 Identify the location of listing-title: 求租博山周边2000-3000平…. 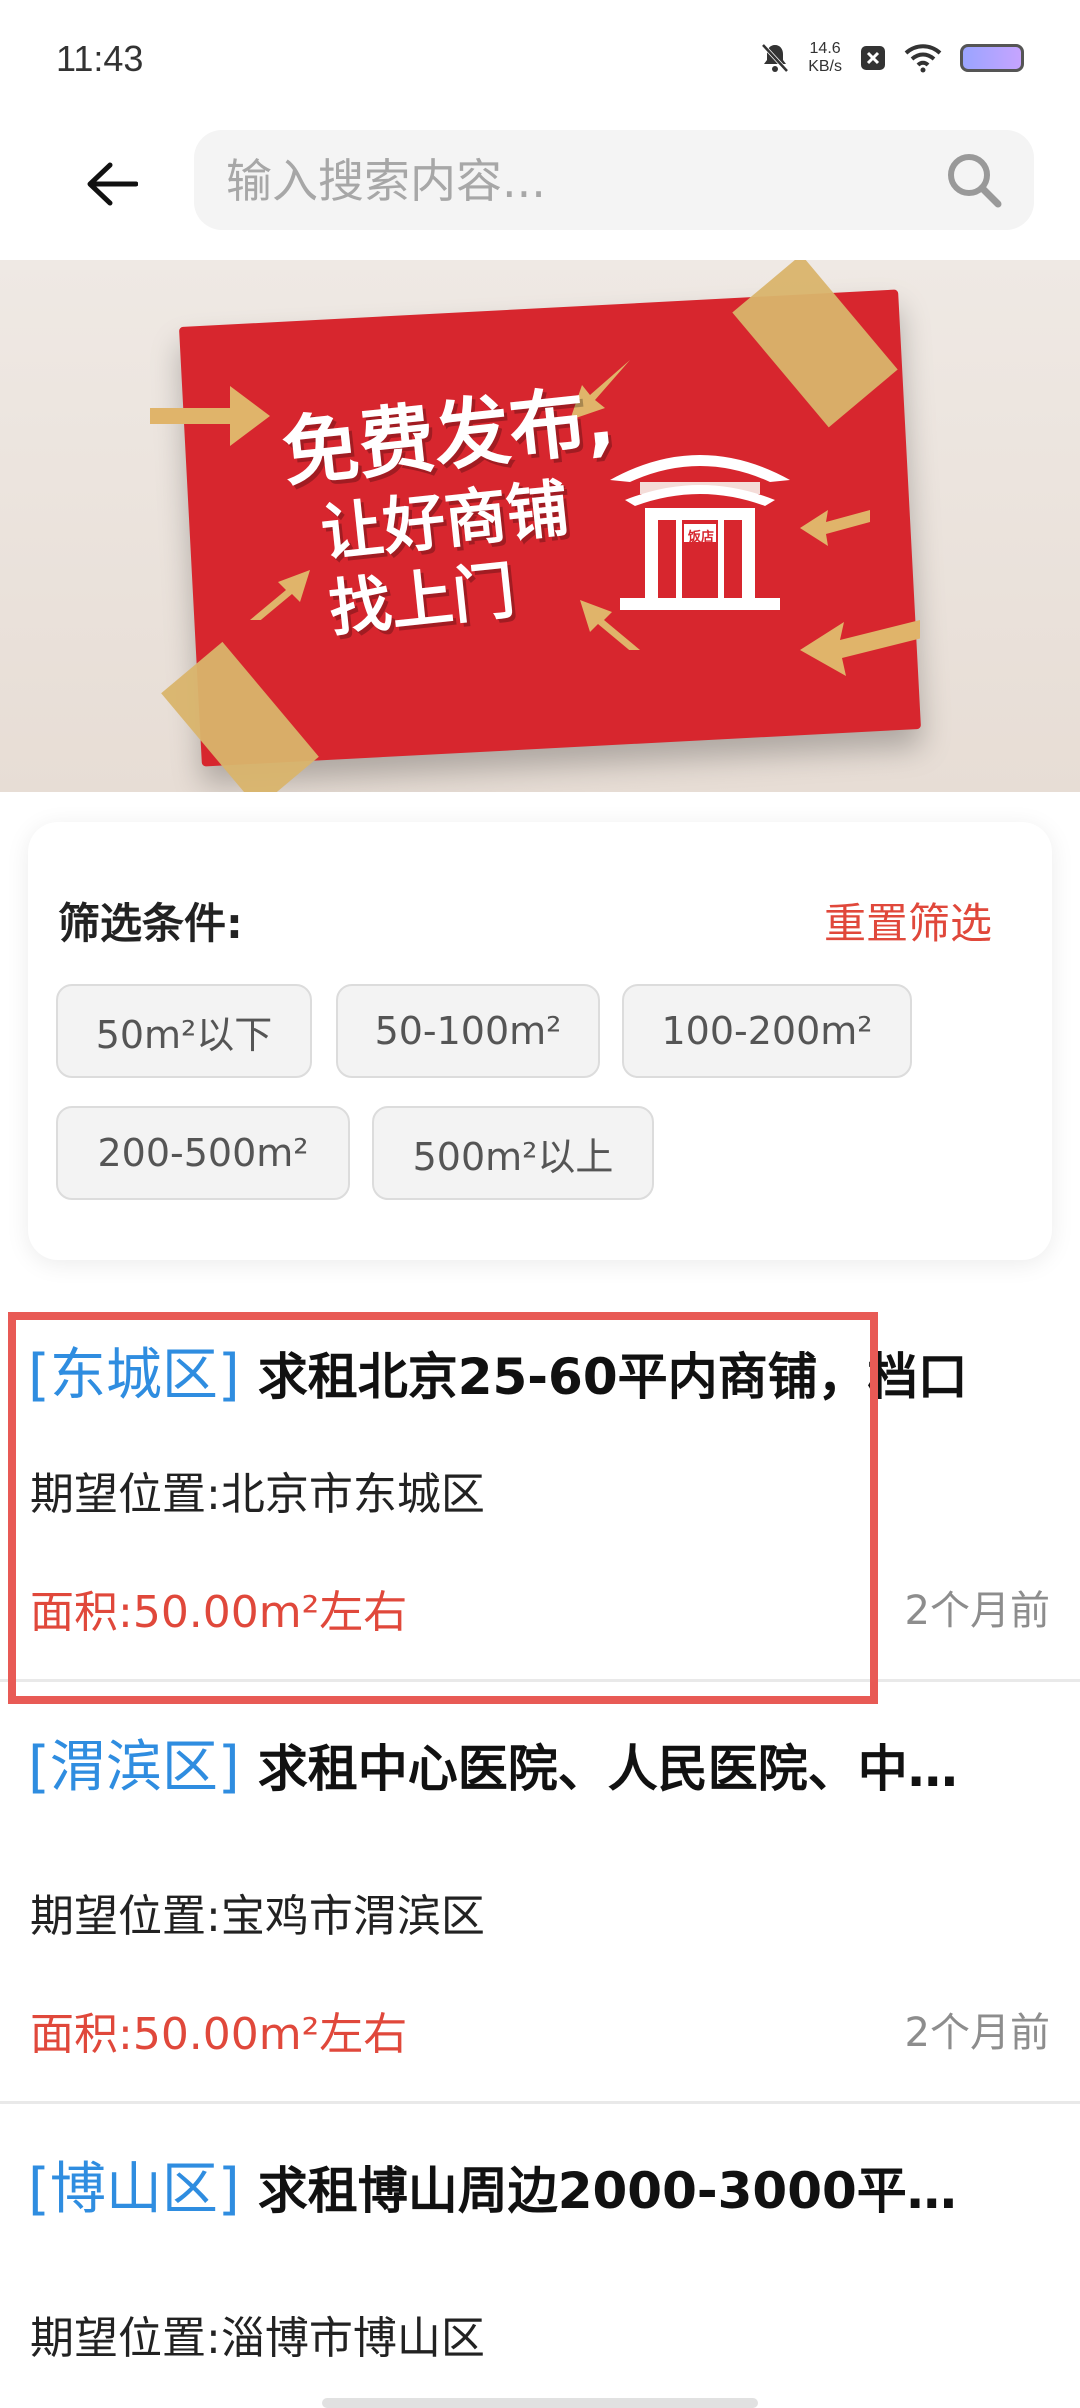
(607, 2191).